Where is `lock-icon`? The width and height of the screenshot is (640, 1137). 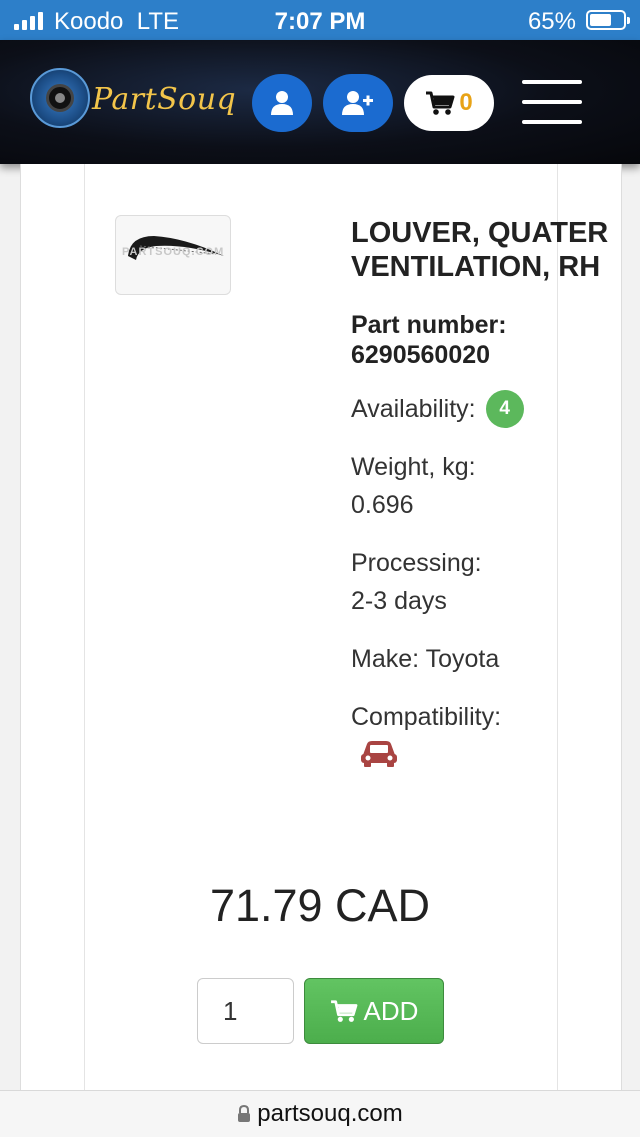 lock-icon is located at coordinates (244, 1113).